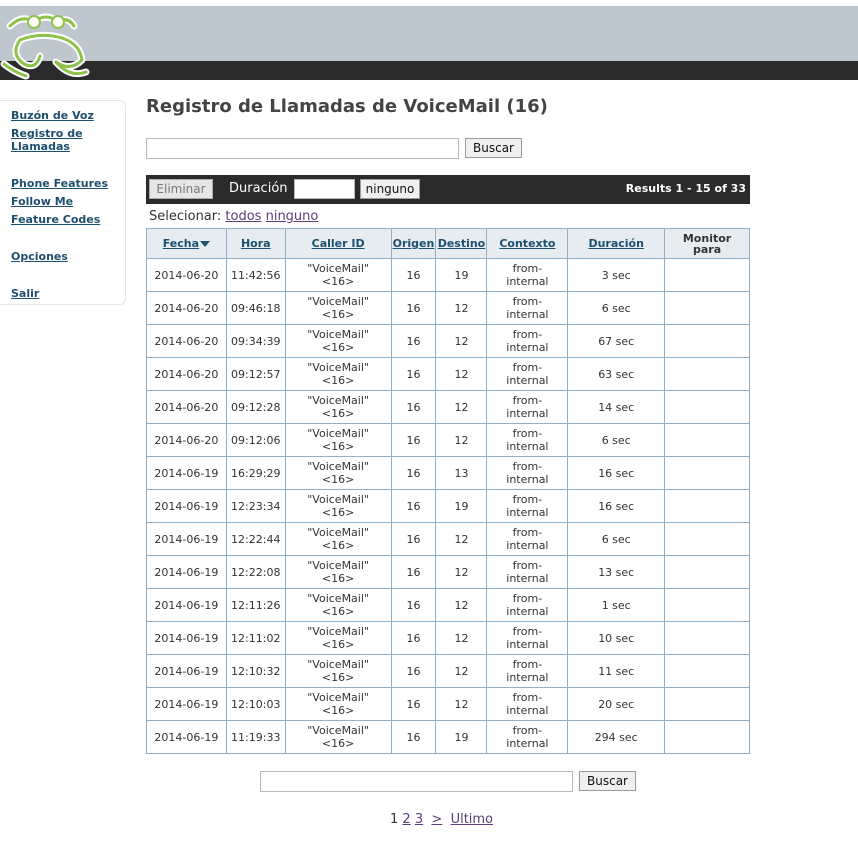 The height and width of the screenshot is (846, 858). What do you see at coordinates (65, 219) in the screenshot?
I see `sidebar-item-feature-codes: Feature Codes` at bounding box center [65, 219].